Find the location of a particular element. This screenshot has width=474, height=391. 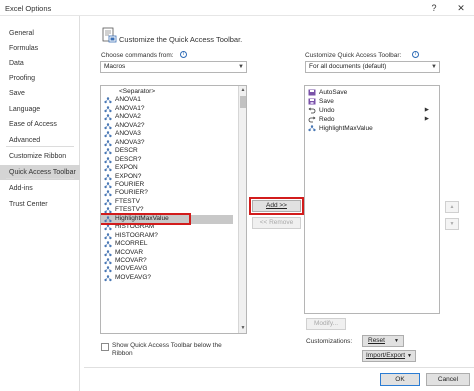

ok-button-label: OK is located at coordinates (400, 379).